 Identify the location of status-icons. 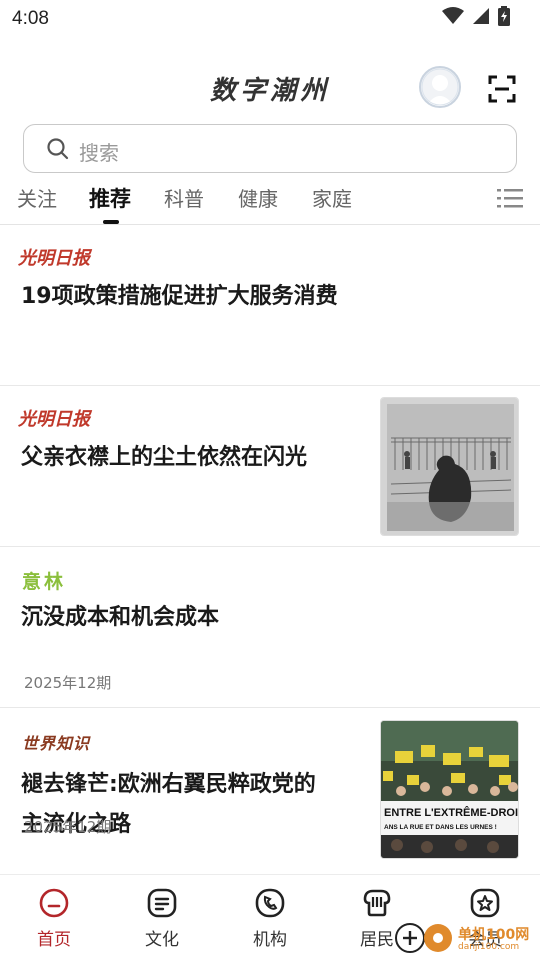
(476, 16).